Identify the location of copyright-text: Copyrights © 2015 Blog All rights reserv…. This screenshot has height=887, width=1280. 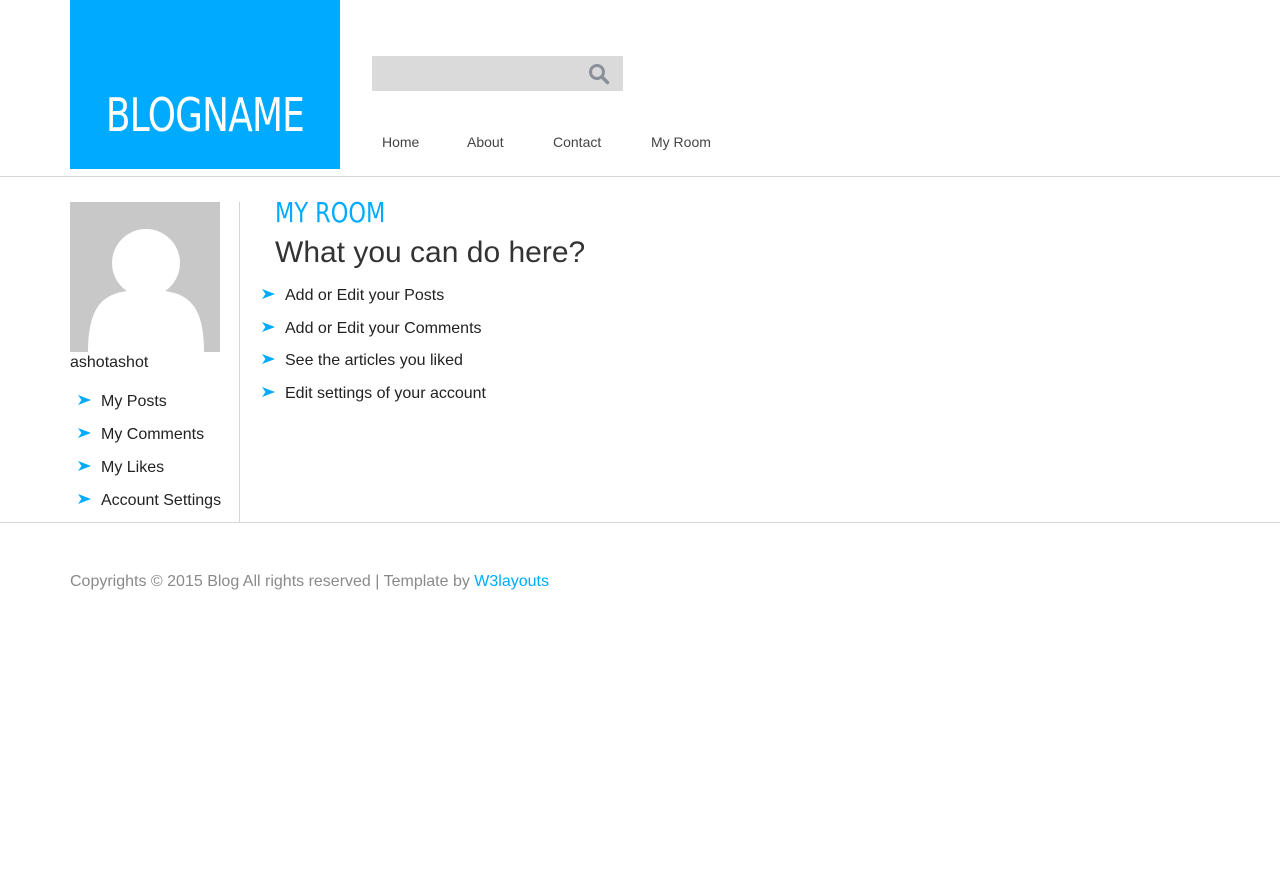
(272, 581).